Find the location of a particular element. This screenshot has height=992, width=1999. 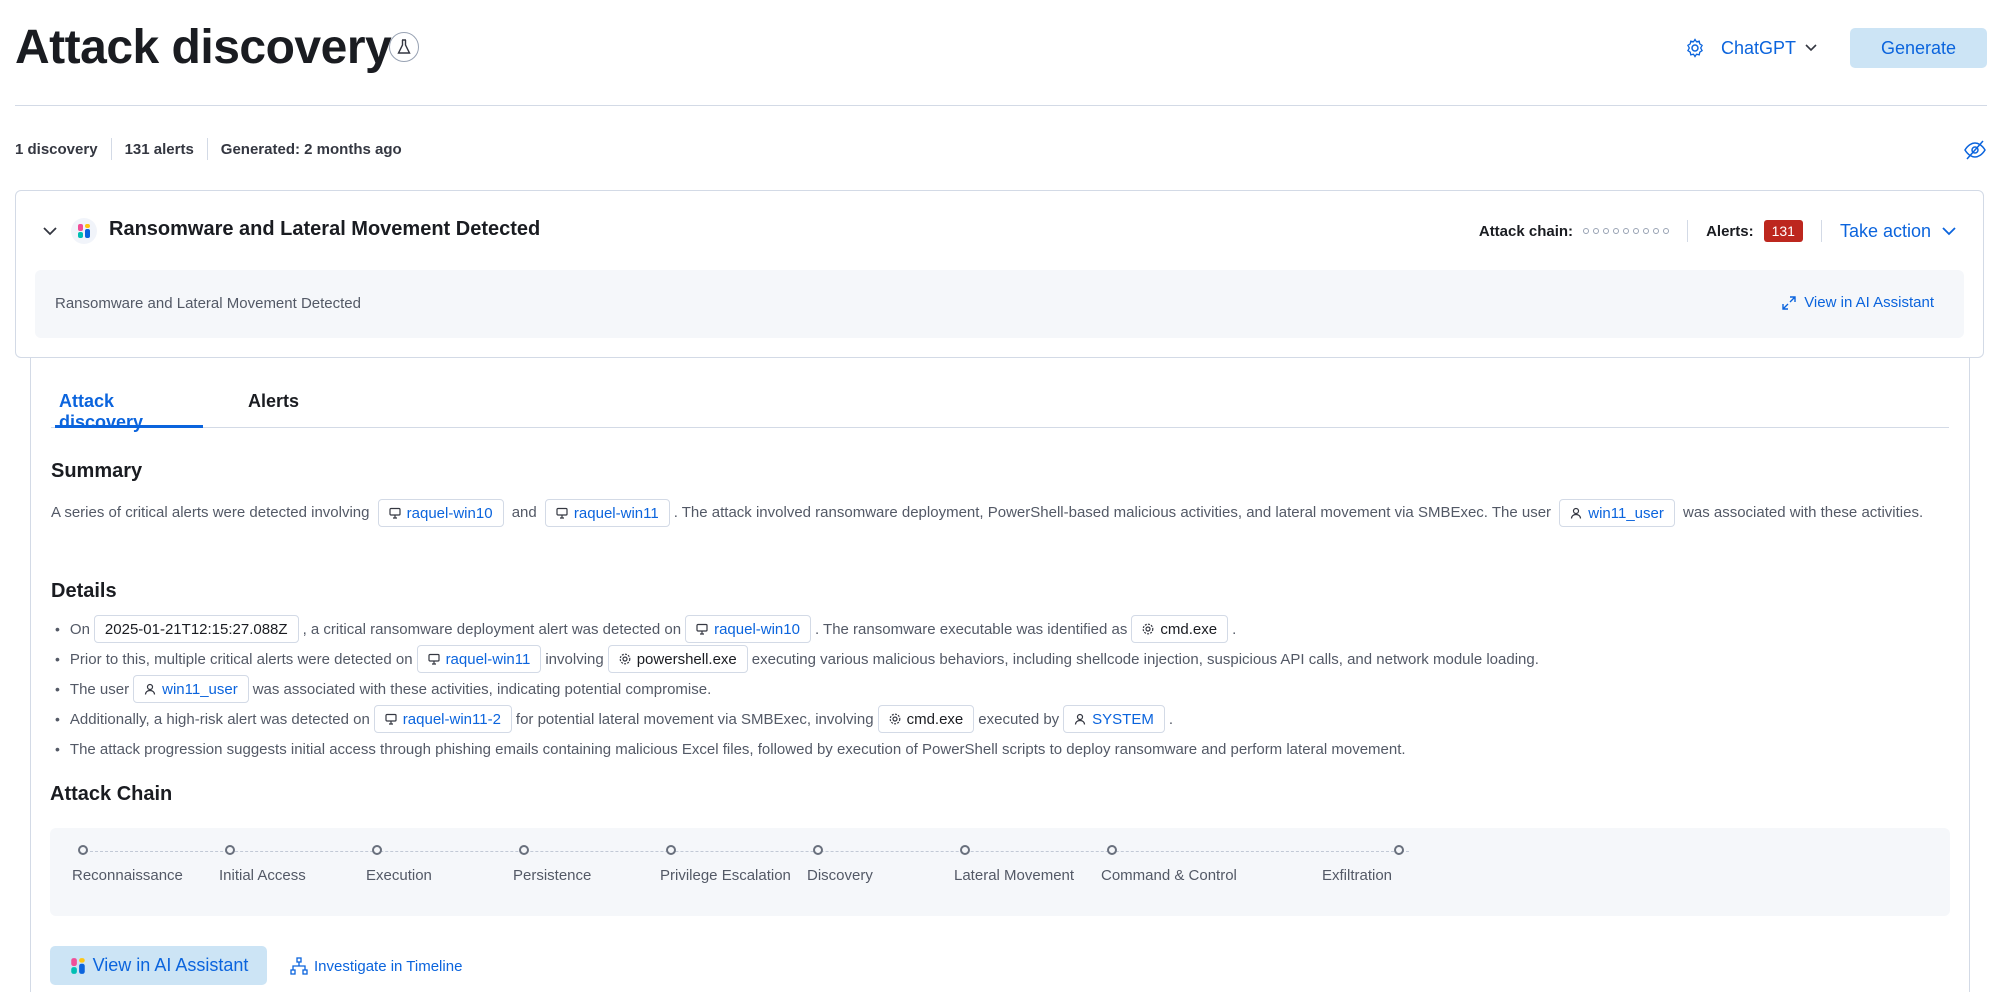

page-title: Attack discovery is located at coordinates (203, 47).